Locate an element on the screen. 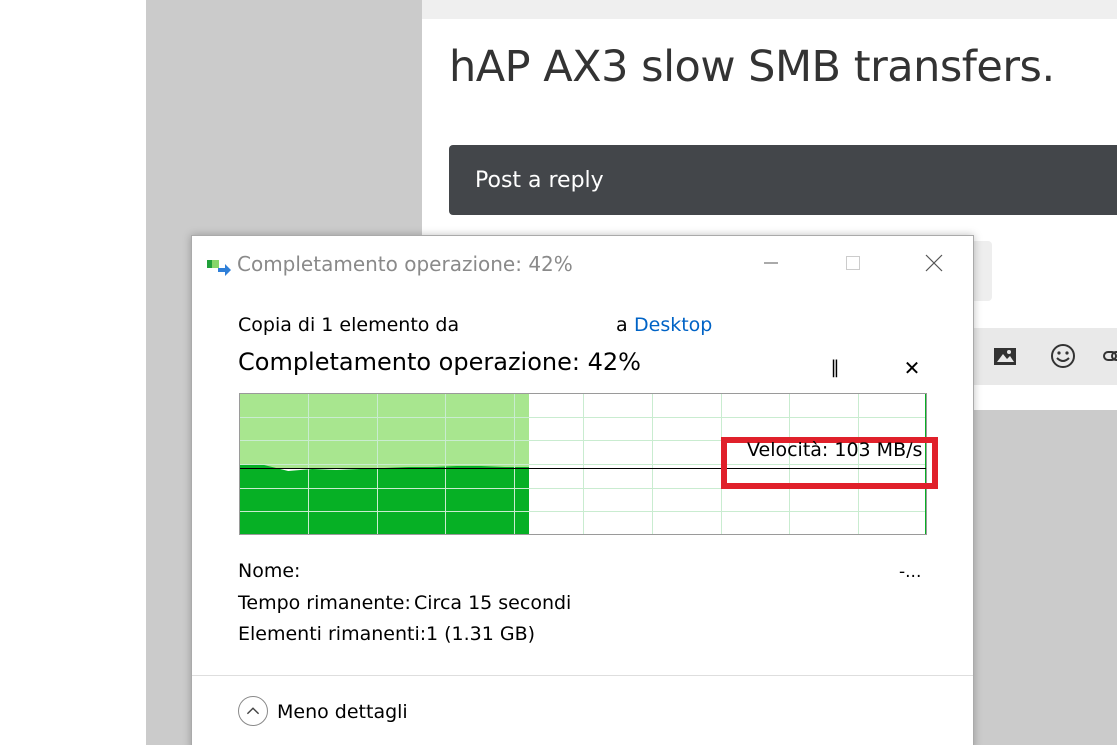  image-icon is located at coordinates (1005, 356).